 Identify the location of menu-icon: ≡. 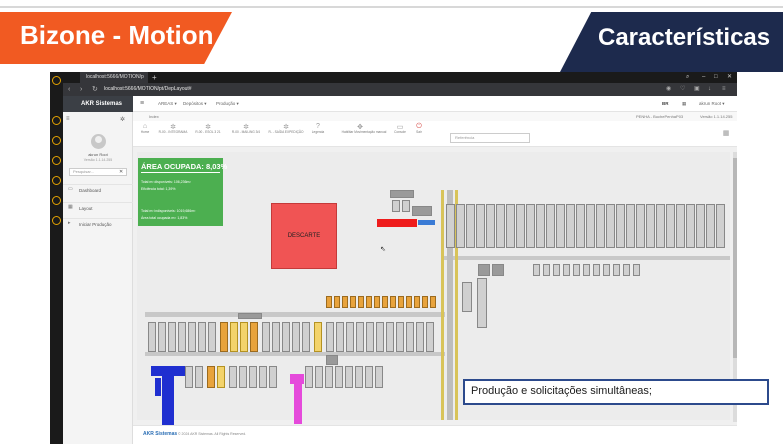
(724, 89).